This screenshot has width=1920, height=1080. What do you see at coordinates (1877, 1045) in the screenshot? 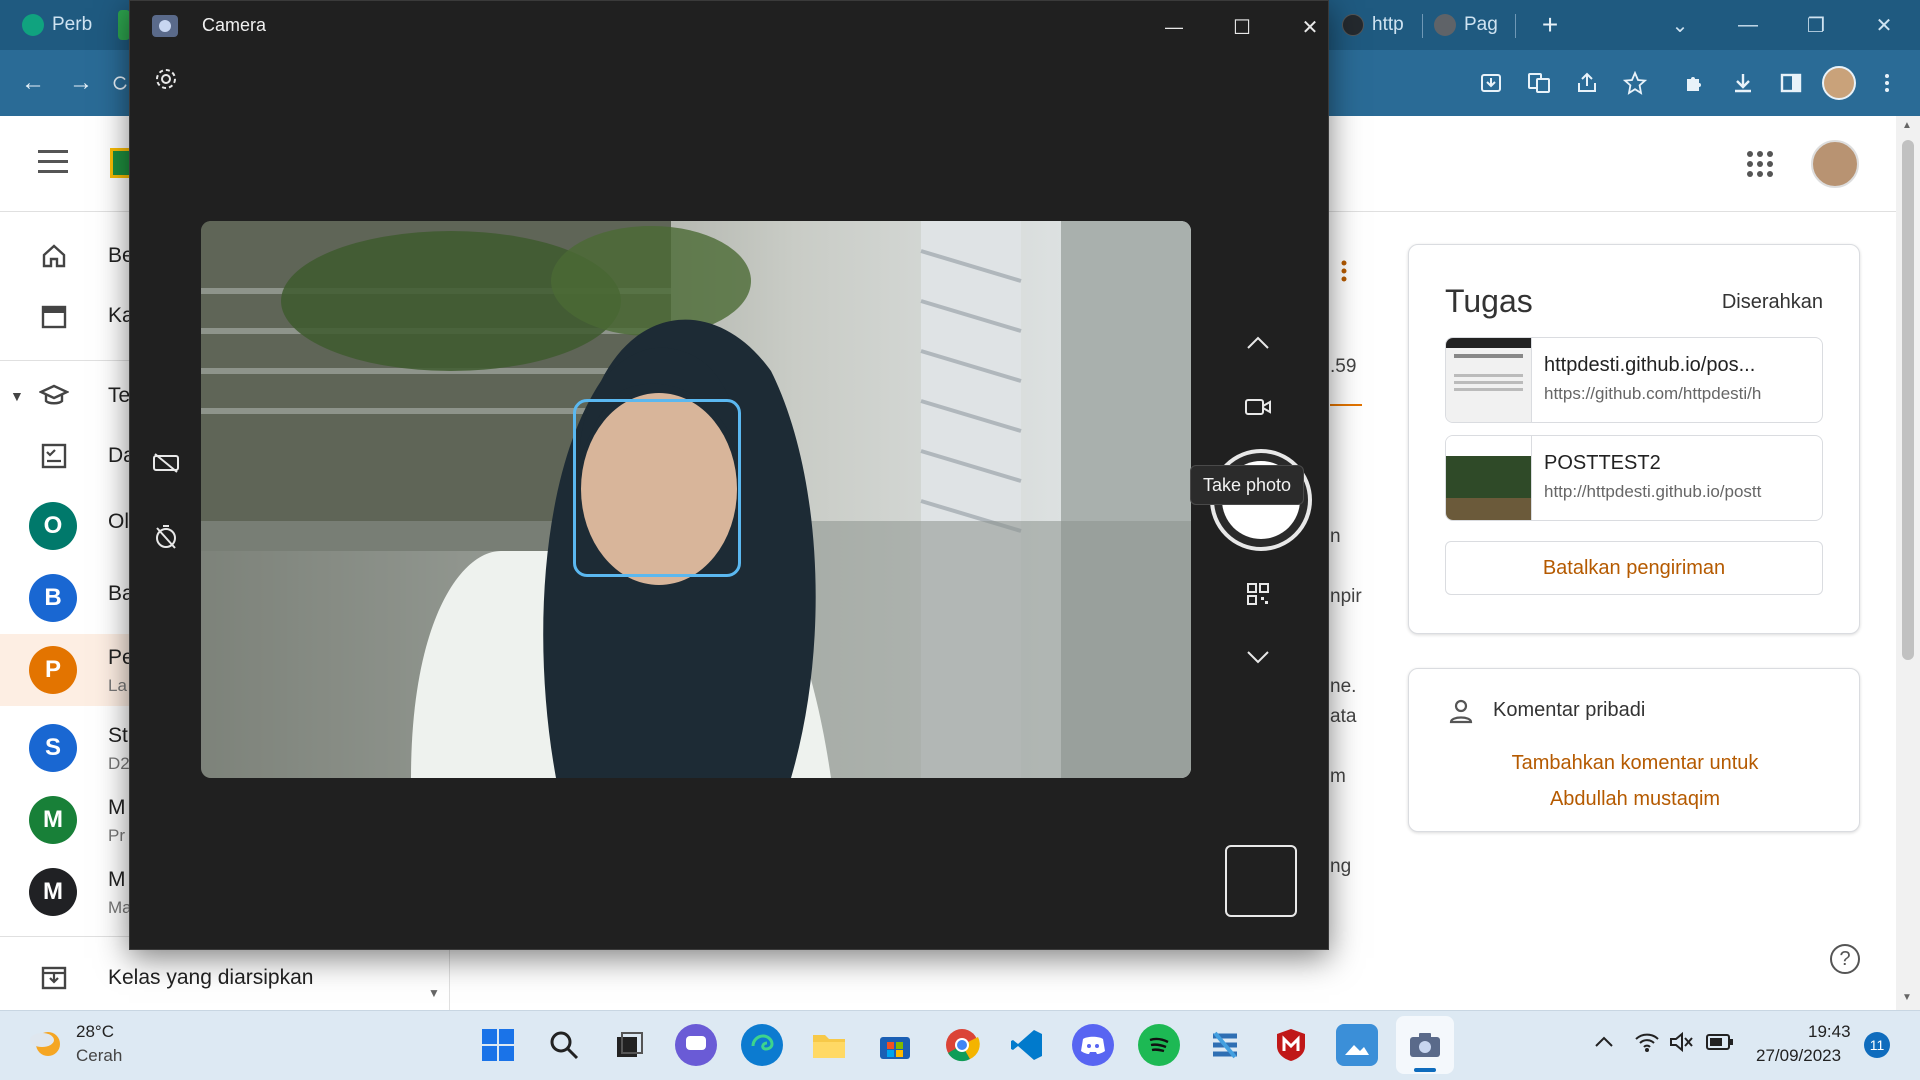
I see `notification-badge: 11` at bounding box center [1877, 1045].